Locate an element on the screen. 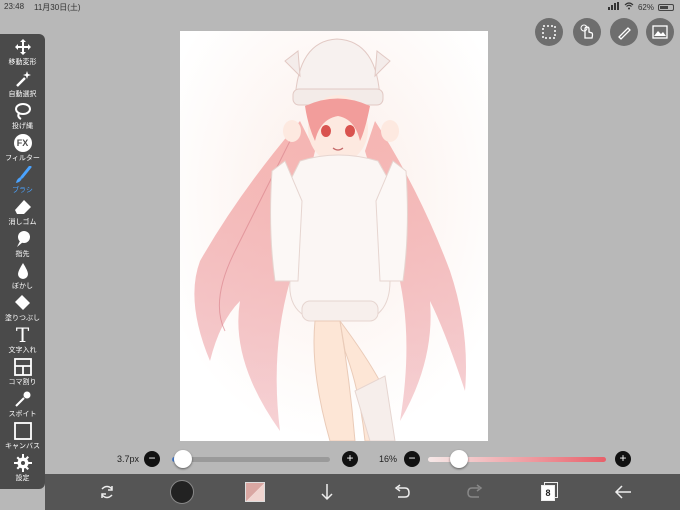  stabilizer-button is located at coordinates (624, 32).